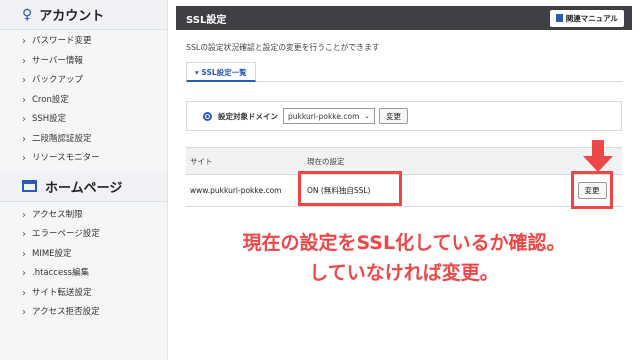  I want to click on domain-radio, so click(207, 116).